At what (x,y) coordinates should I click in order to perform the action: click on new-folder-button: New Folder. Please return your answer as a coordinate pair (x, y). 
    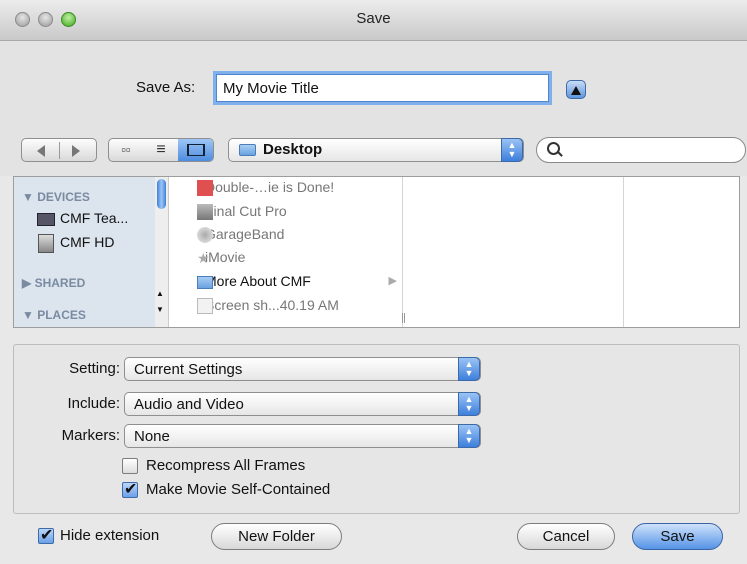
    Looking at the image, I should click on (276, 536).